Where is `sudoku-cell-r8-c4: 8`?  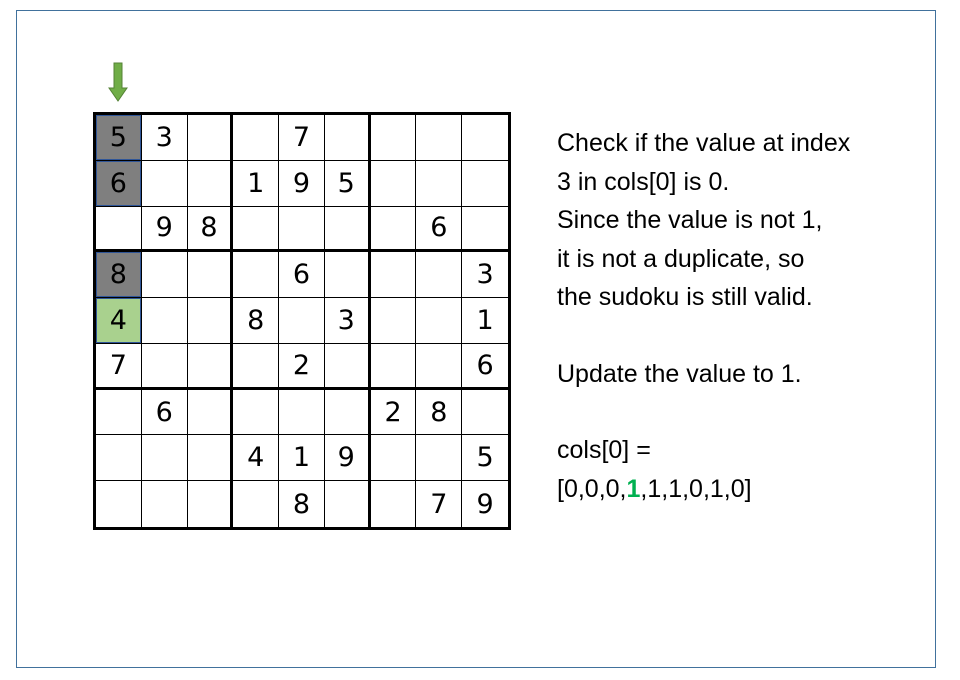
sudoku-cell-r8-c4: 8 is located at coordinates (302, 504).